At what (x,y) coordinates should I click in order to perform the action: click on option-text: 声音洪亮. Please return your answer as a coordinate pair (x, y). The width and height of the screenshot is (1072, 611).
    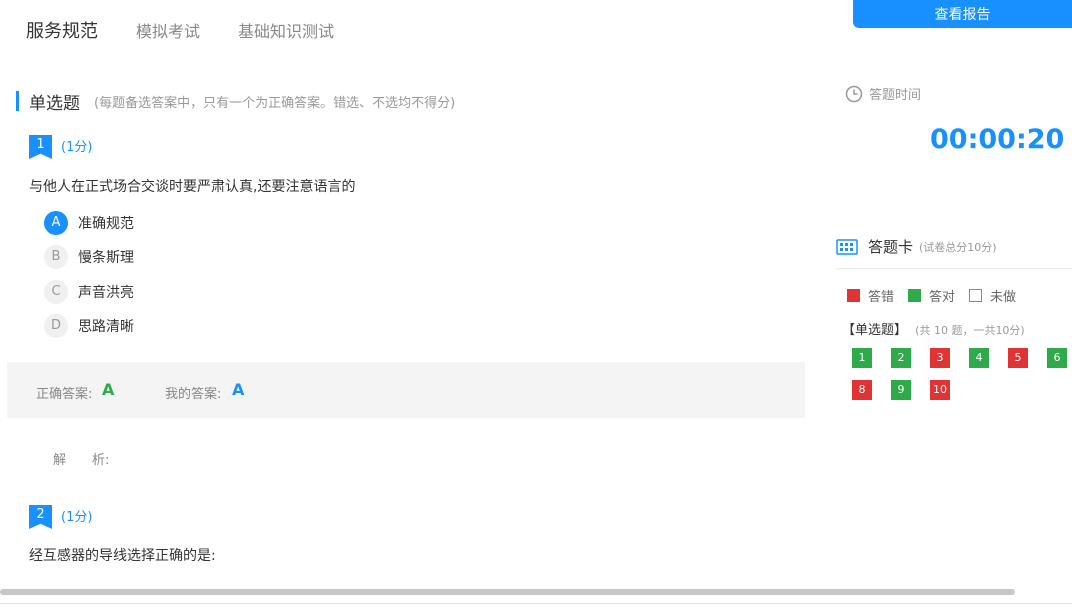
    Looking at the image, I should click on (106, 293).